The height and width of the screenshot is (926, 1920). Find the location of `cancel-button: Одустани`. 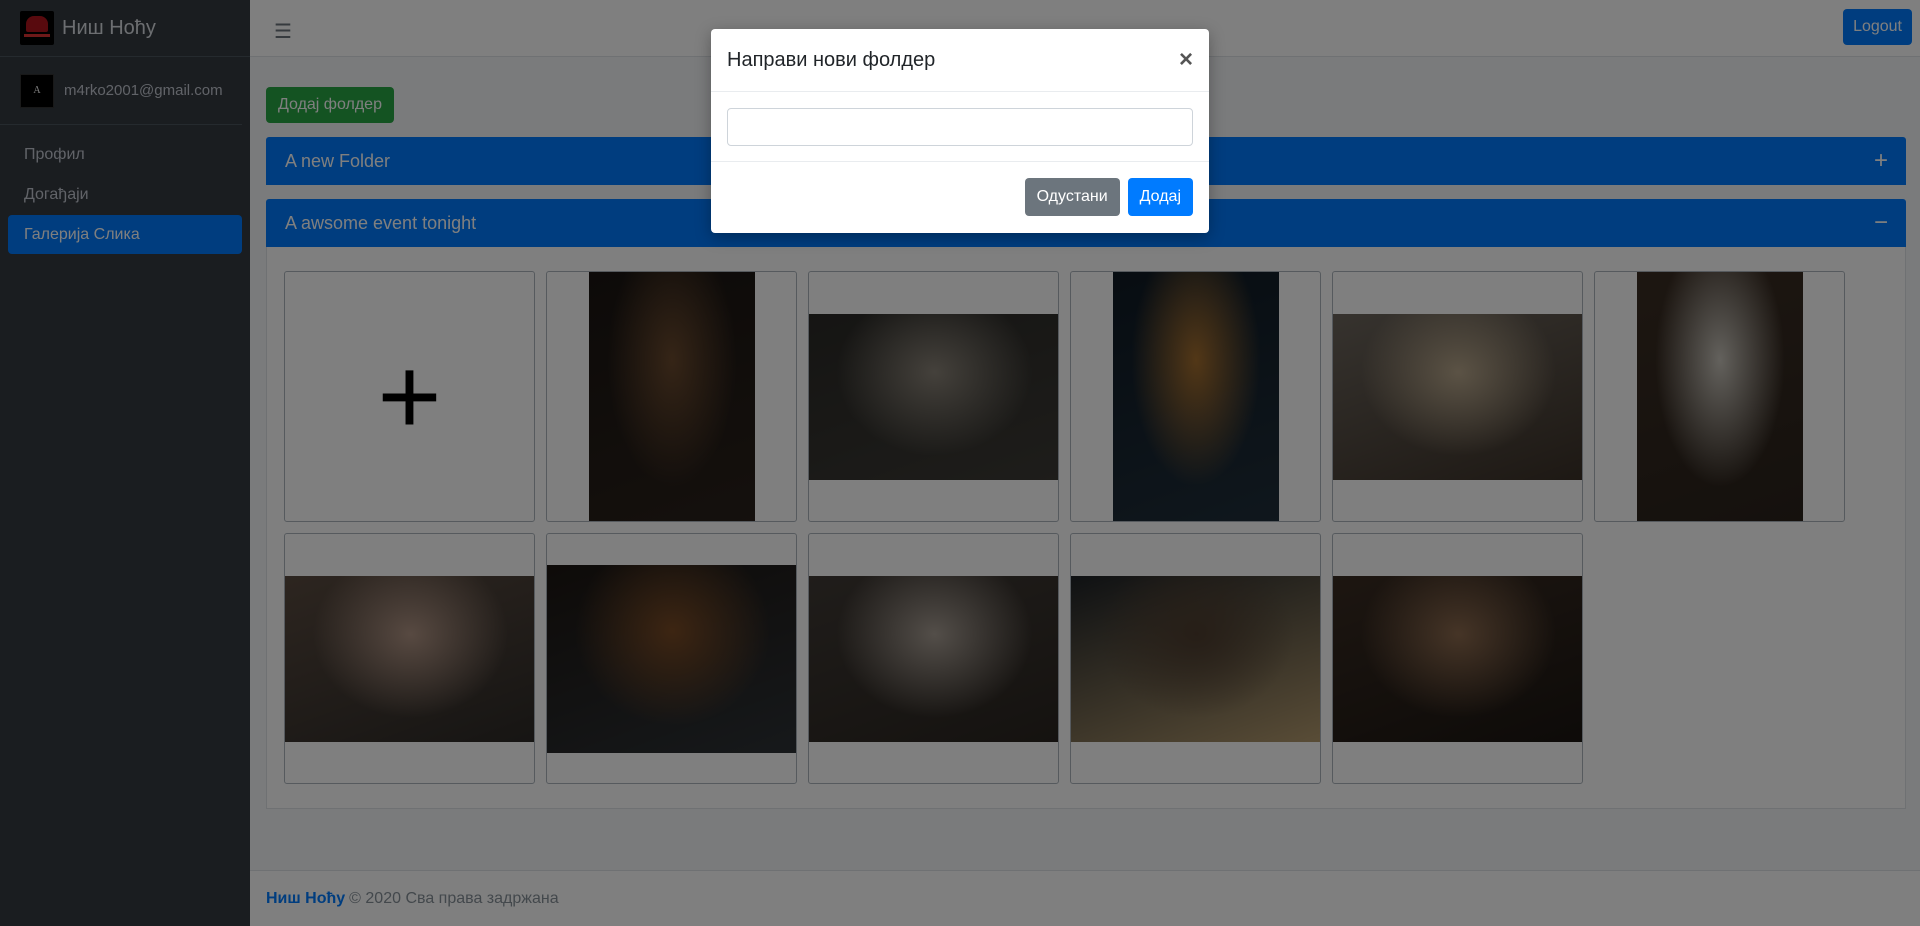

cancel-button: Одустани is located at coordinates (1072, 197).